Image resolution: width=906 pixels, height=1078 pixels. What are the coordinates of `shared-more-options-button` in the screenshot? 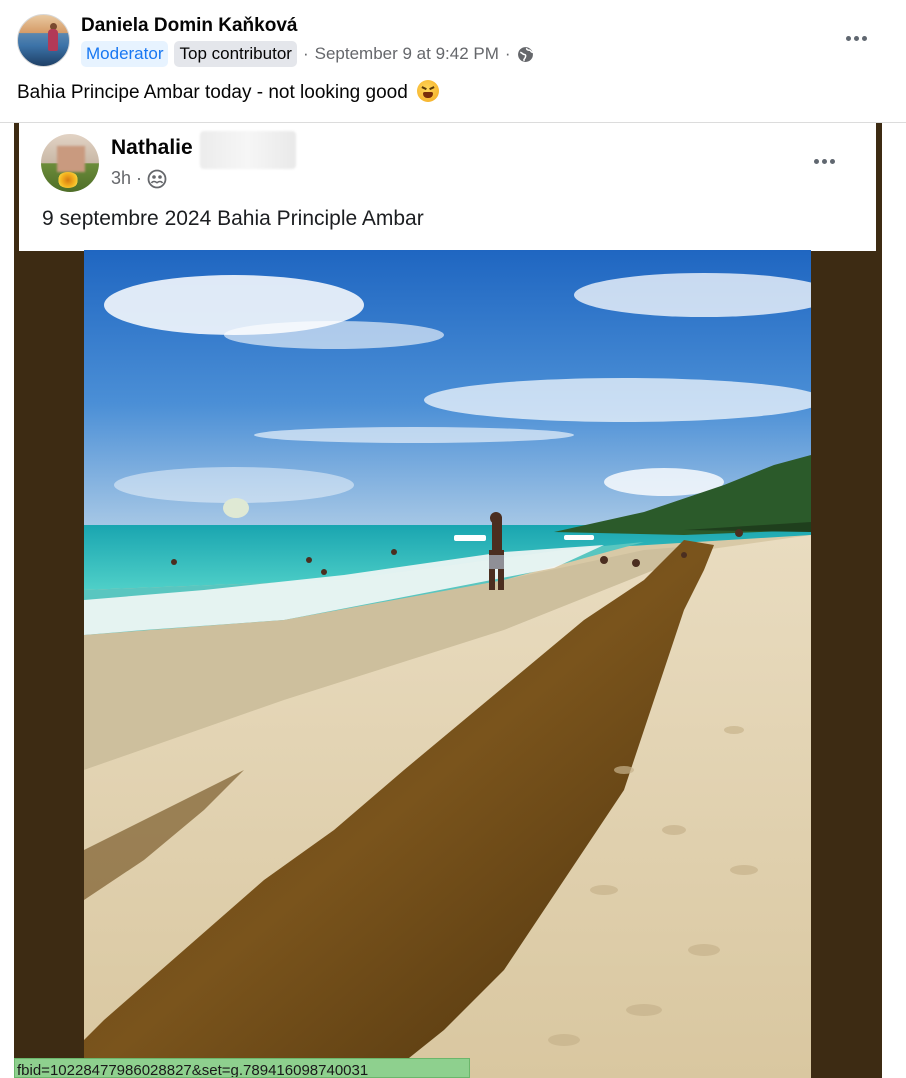 It's located at (824, 161).